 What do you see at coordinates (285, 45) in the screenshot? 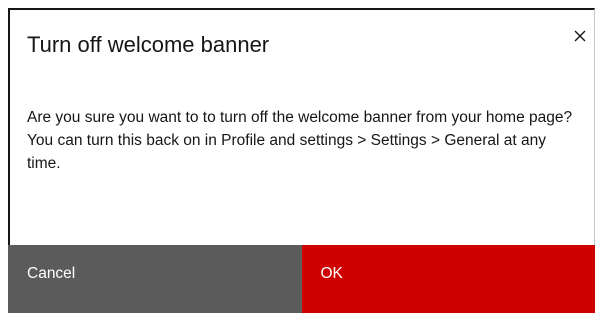
I see `dialog-header: Turn off welcome banner` at bounding box center [285, 45].